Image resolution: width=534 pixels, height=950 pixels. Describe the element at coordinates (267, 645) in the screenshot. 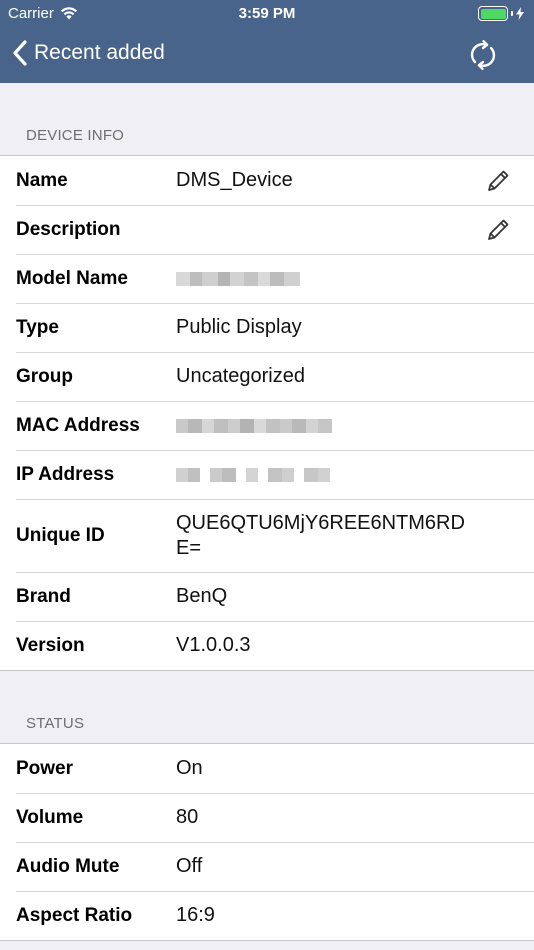

I see `row-version: Version V1.0.0.3` at that location.